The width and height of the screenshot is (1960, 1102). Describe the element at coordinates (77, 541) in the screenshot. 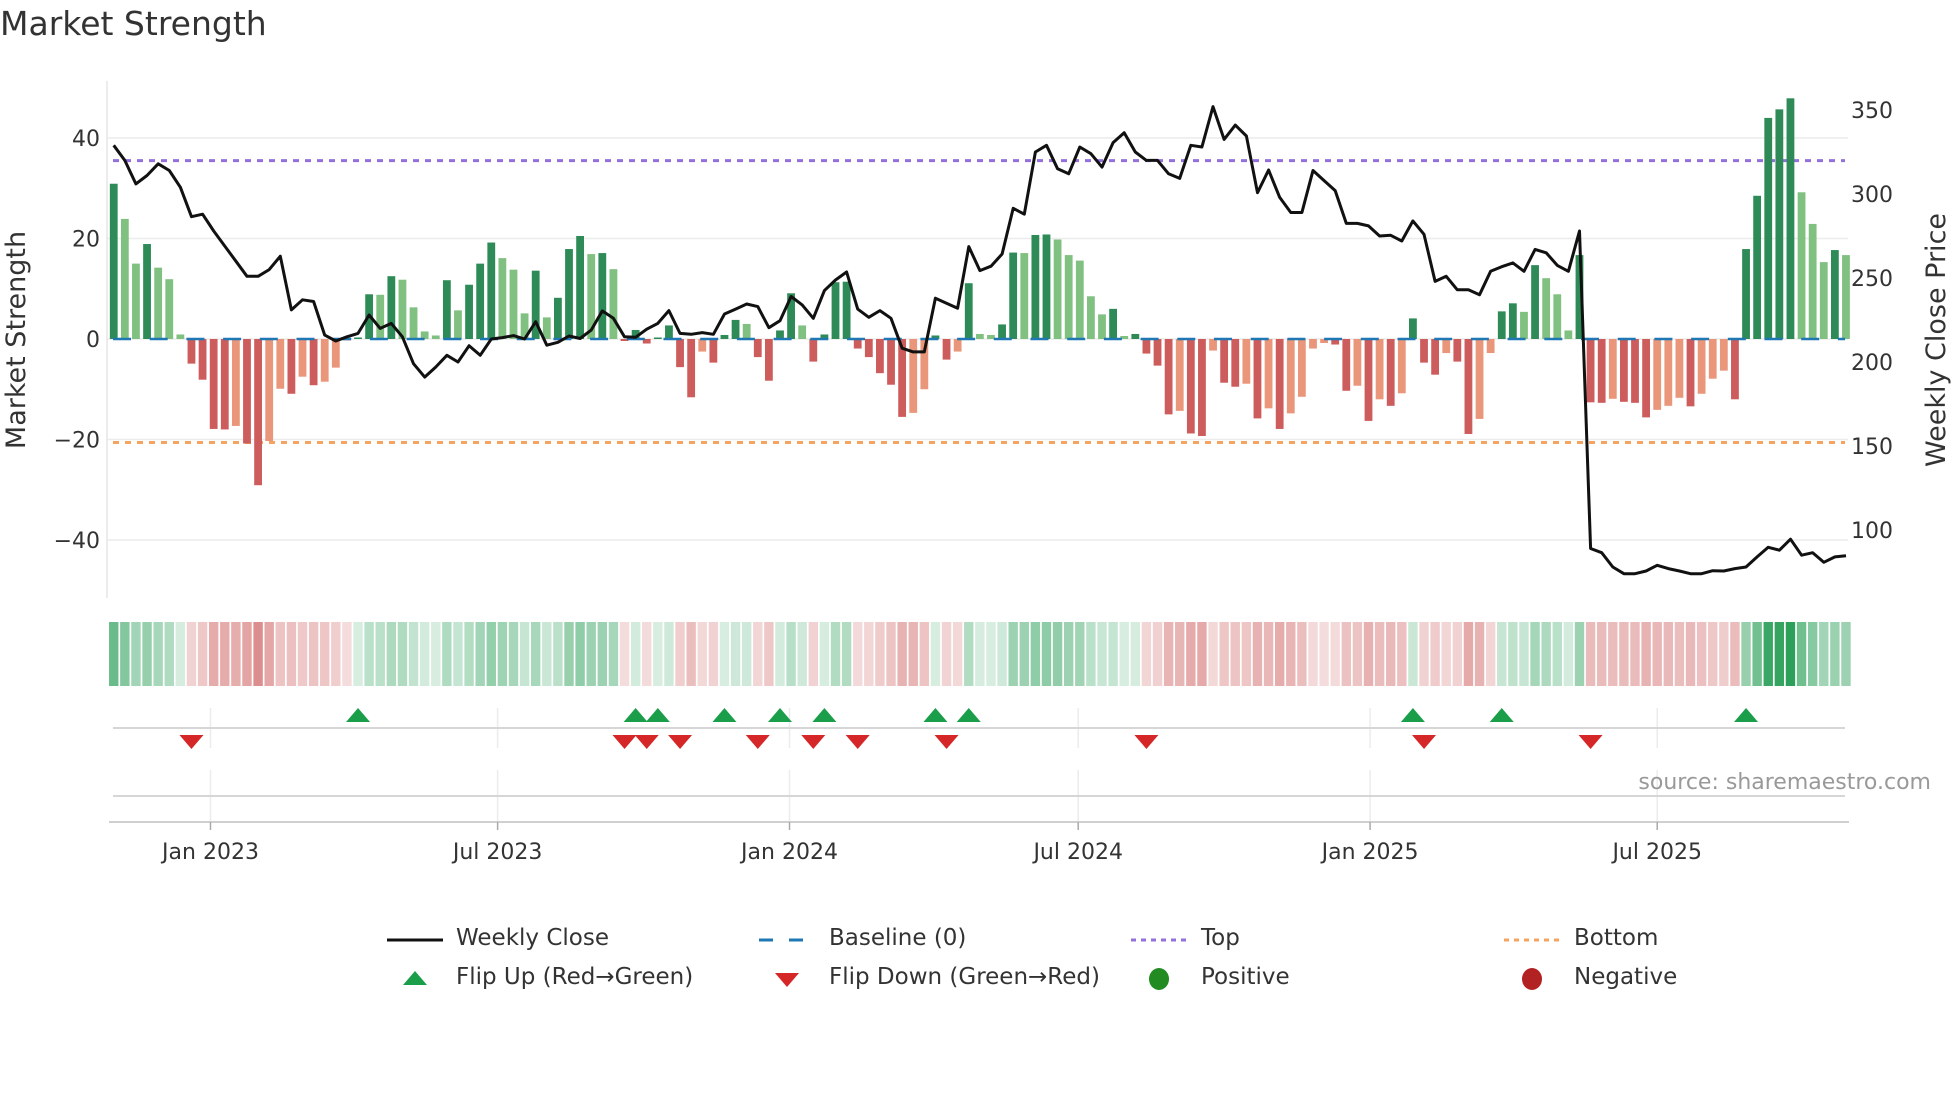

I see `y-tick-label: −40` at that location.